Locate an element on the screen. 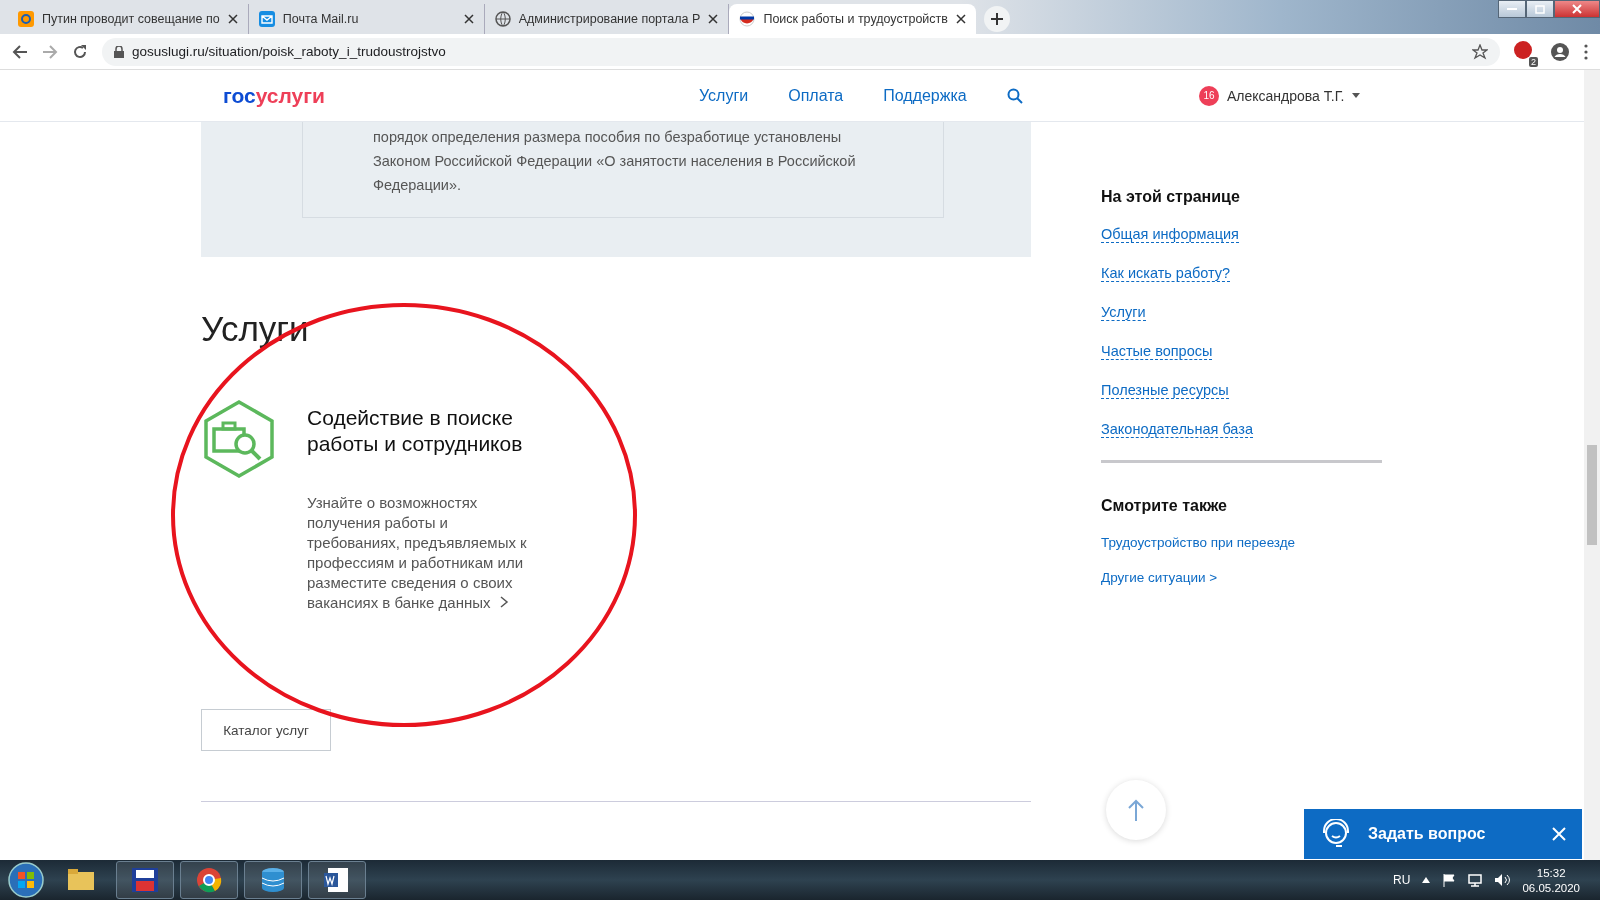  extension-badge: 2 is located at coordinates (1533, 61).